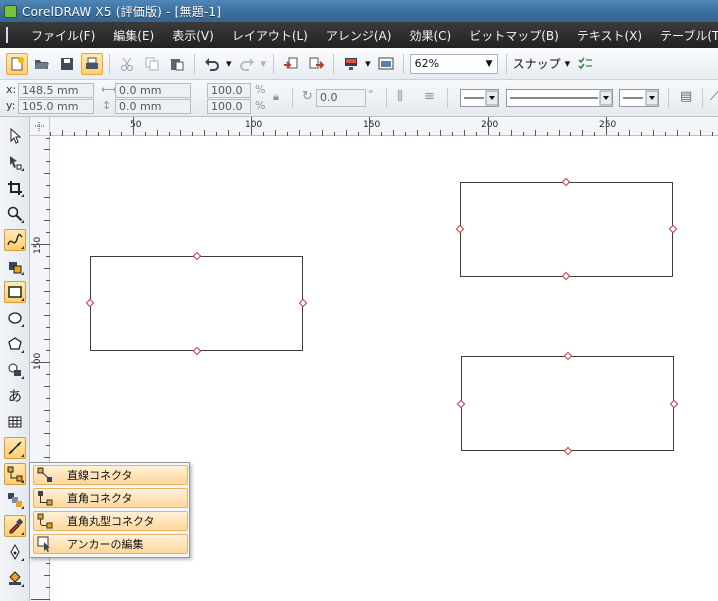  What do you see at coordinates (56, 90) in the screenshot?
I see `x-position-field: 148.5 mm` at bounding box center [56, 90].